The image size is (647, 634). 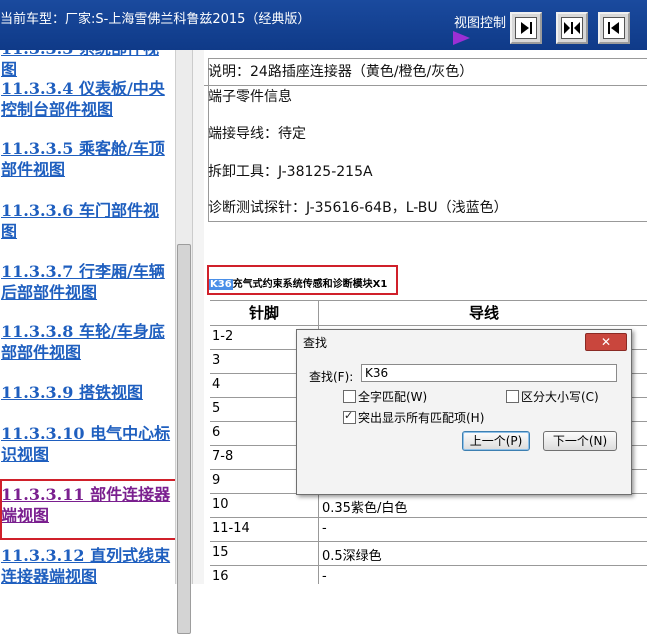 I want to click on description-text: 说明：24路插座连接器（黄色/橙色/灰色）, so click(x=425, y=73).